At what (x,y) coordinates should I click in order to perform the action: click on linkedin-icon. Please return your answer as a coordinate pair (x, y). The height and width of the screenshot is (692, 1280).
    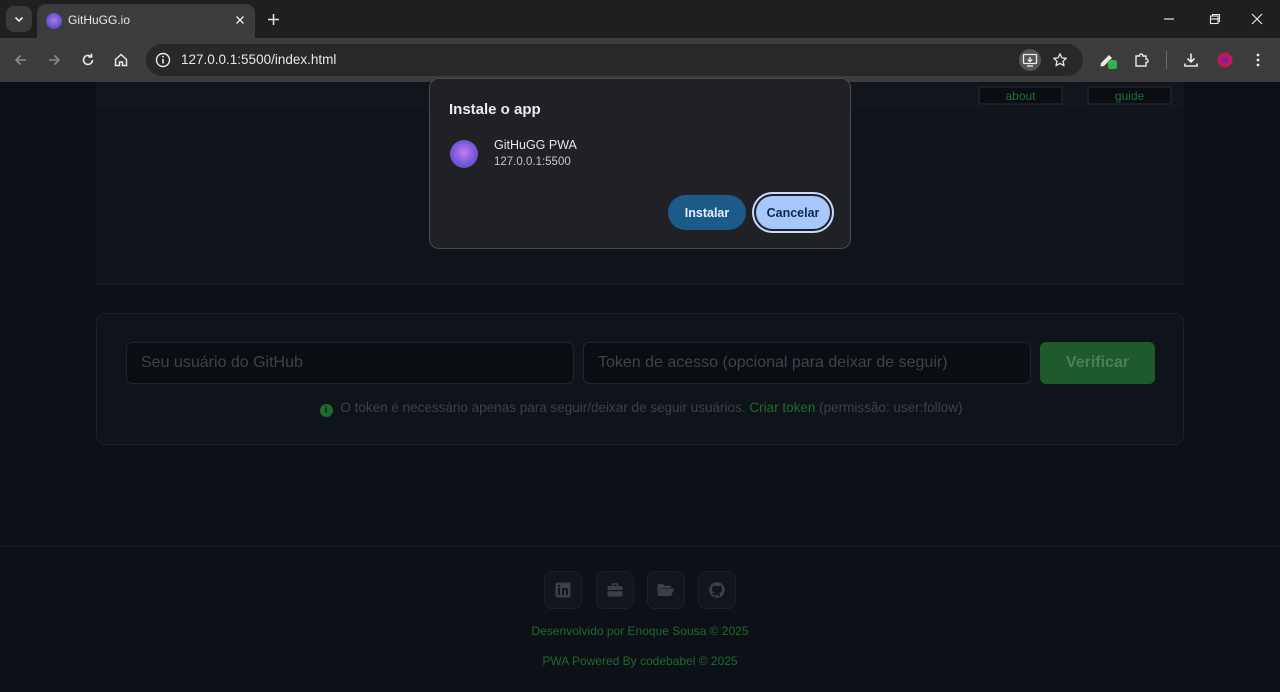
    Looking at the image, I should click on (563, 590).